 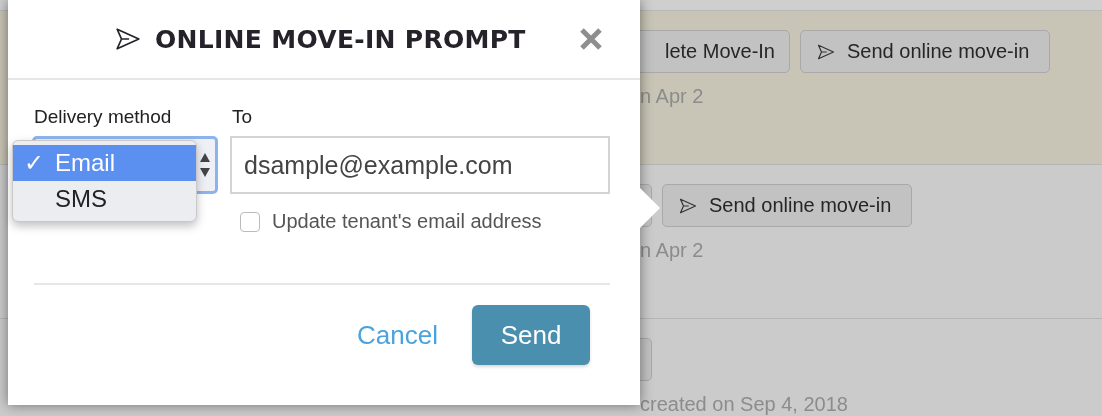 What do you see at coordinates (420, 165) in the screenshot?
I see `to-field: dsample@example.com` at bounding box center [420, 165].